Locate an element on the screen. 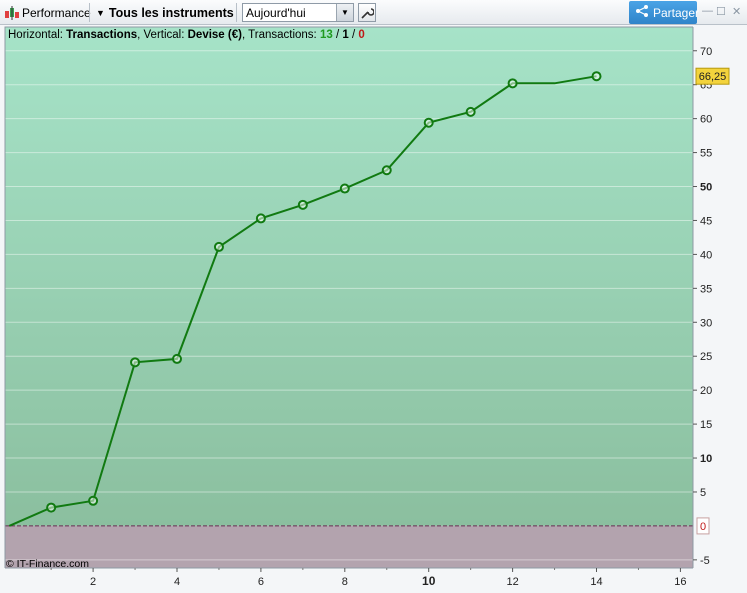 The image size is (747, 593). app-title: Performance is located at coordinates (56, 12).